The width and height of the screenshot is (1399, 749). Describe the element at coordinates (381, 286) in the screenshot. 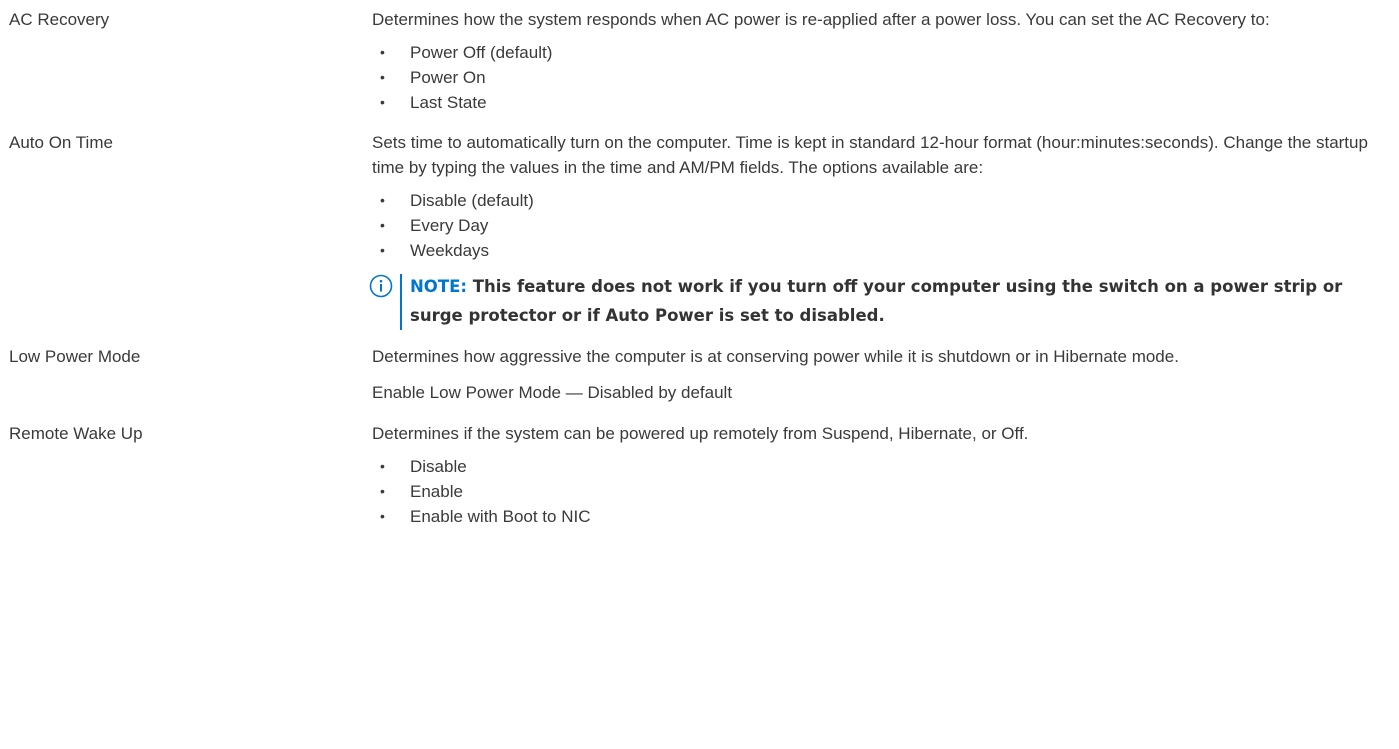

I see `info-icon` at that location.